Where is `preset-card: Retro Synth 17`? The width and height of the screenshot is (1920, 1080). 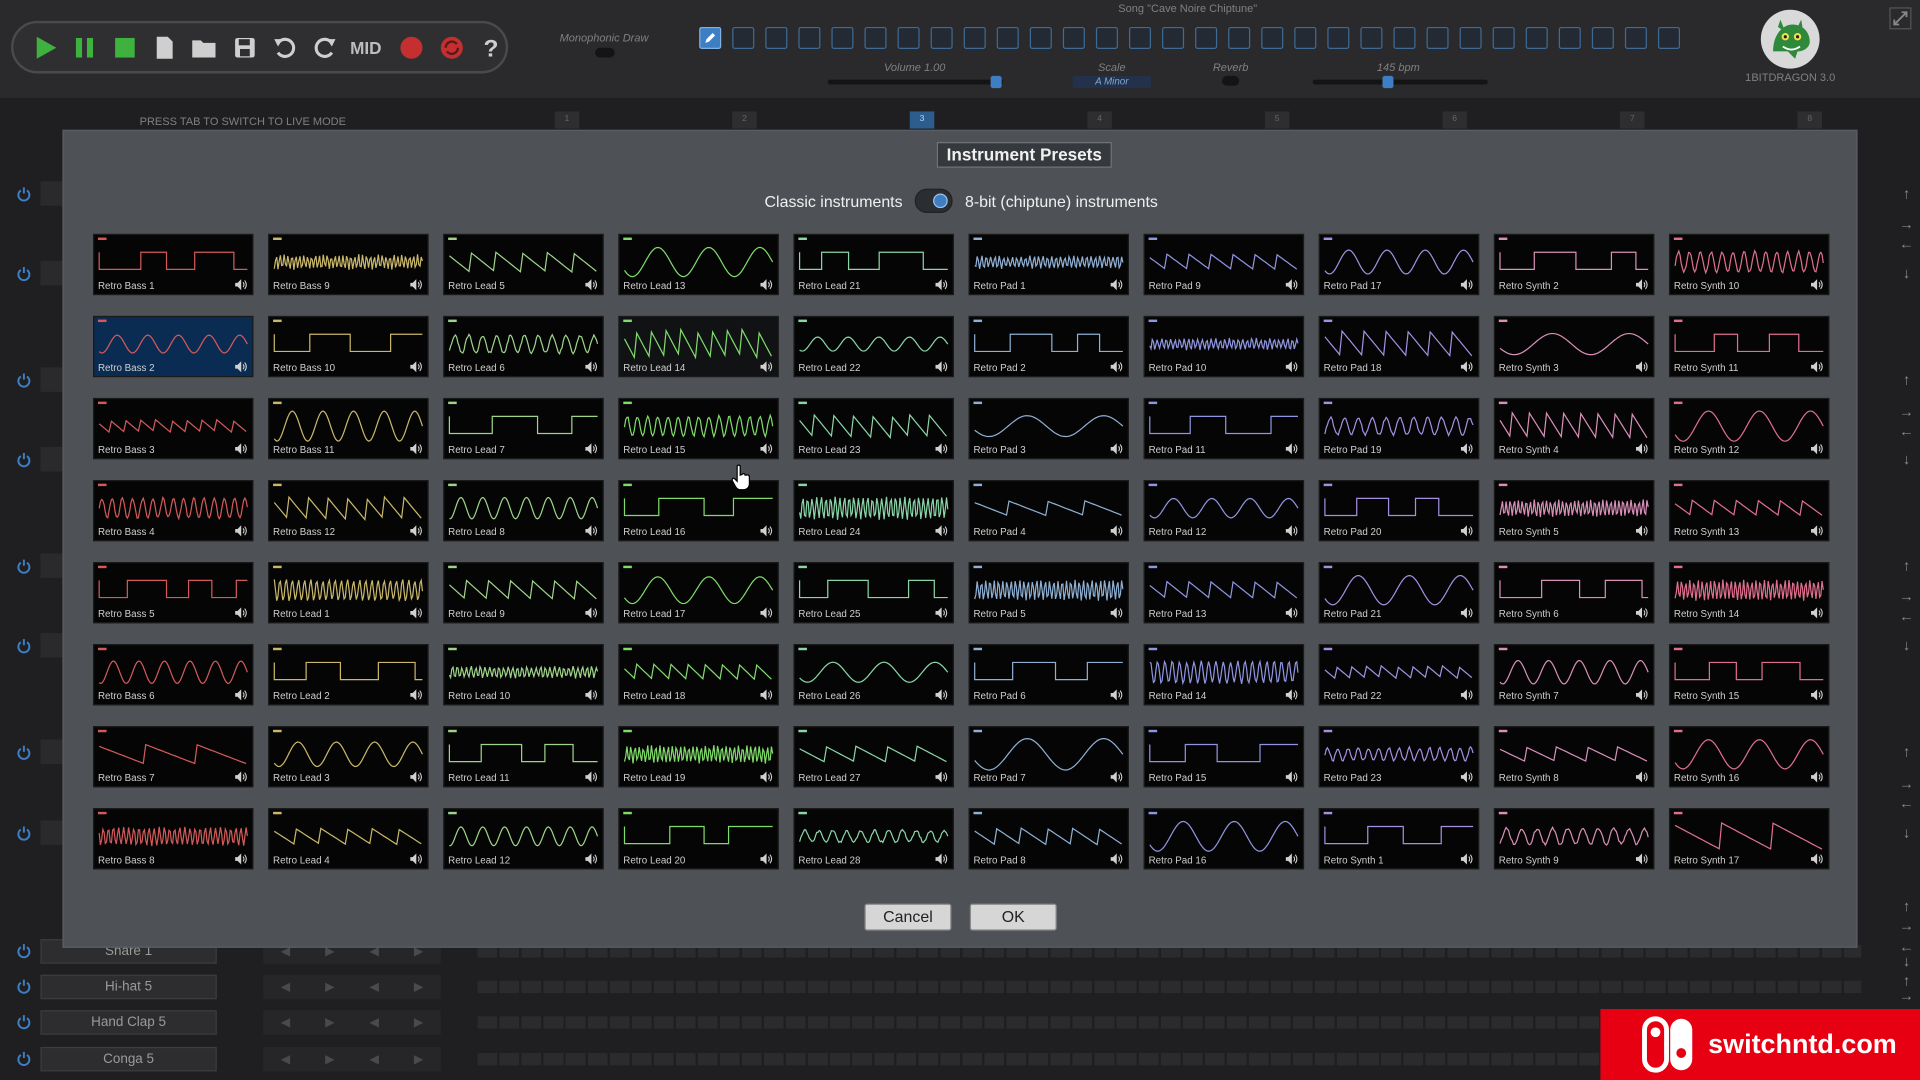 preset-card: Retro Synth 17 is located at coordinates (1749, 839).